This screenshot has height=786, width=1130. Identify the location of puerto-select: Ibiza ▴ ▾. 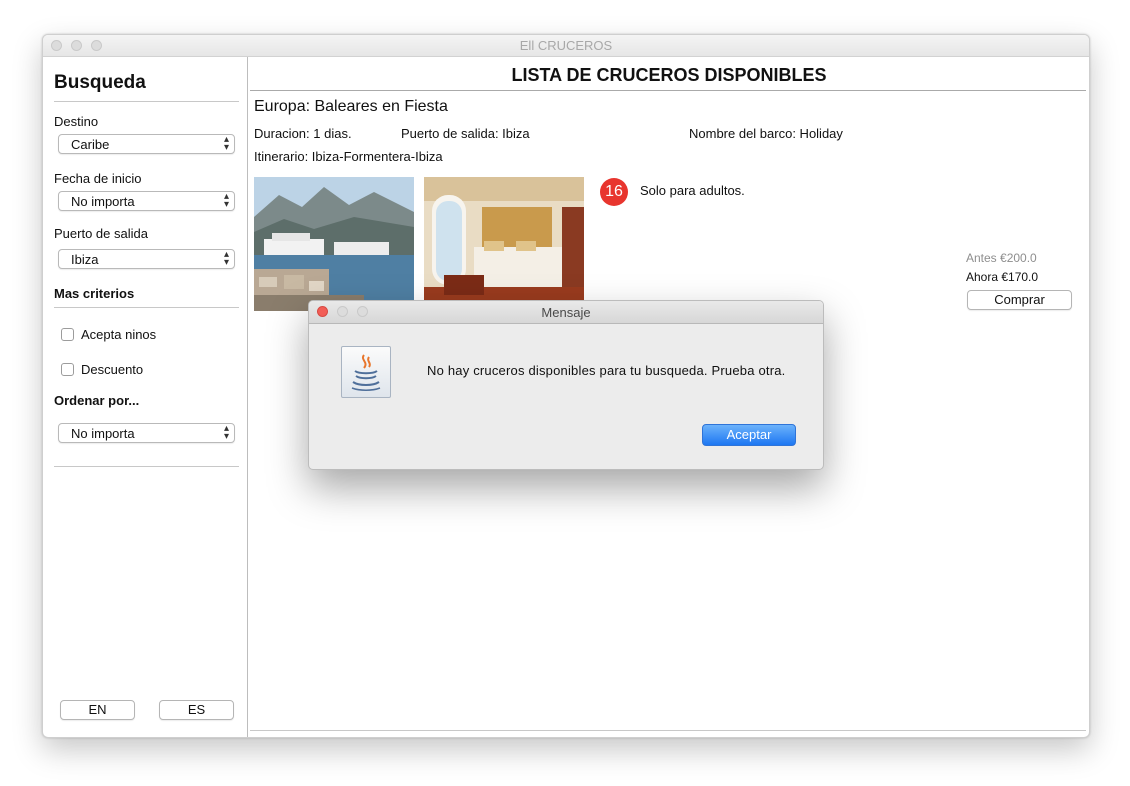
(146, 259).